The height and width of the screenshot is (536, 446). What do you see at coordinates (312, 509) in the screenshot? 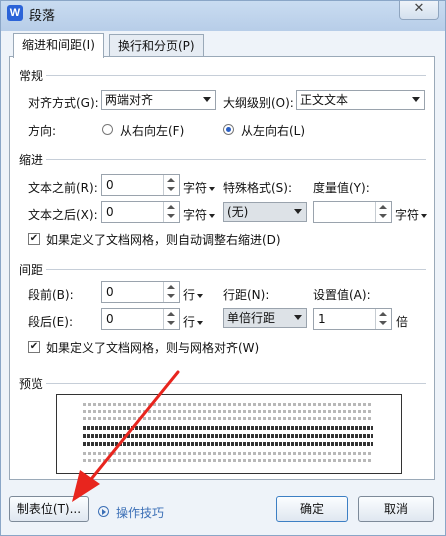
I see `ok-button: 确定` at bounding box center [312, 509].